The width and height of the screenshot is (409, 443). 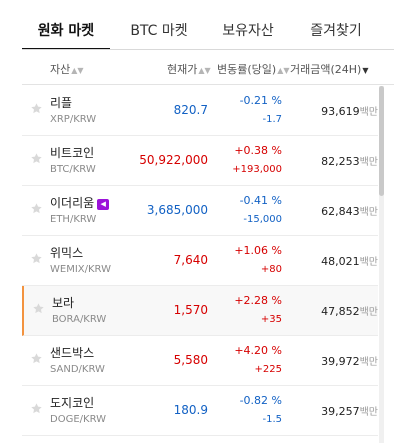 I want to click on change-rate: -0.82 %, so click(x=260, y=400).